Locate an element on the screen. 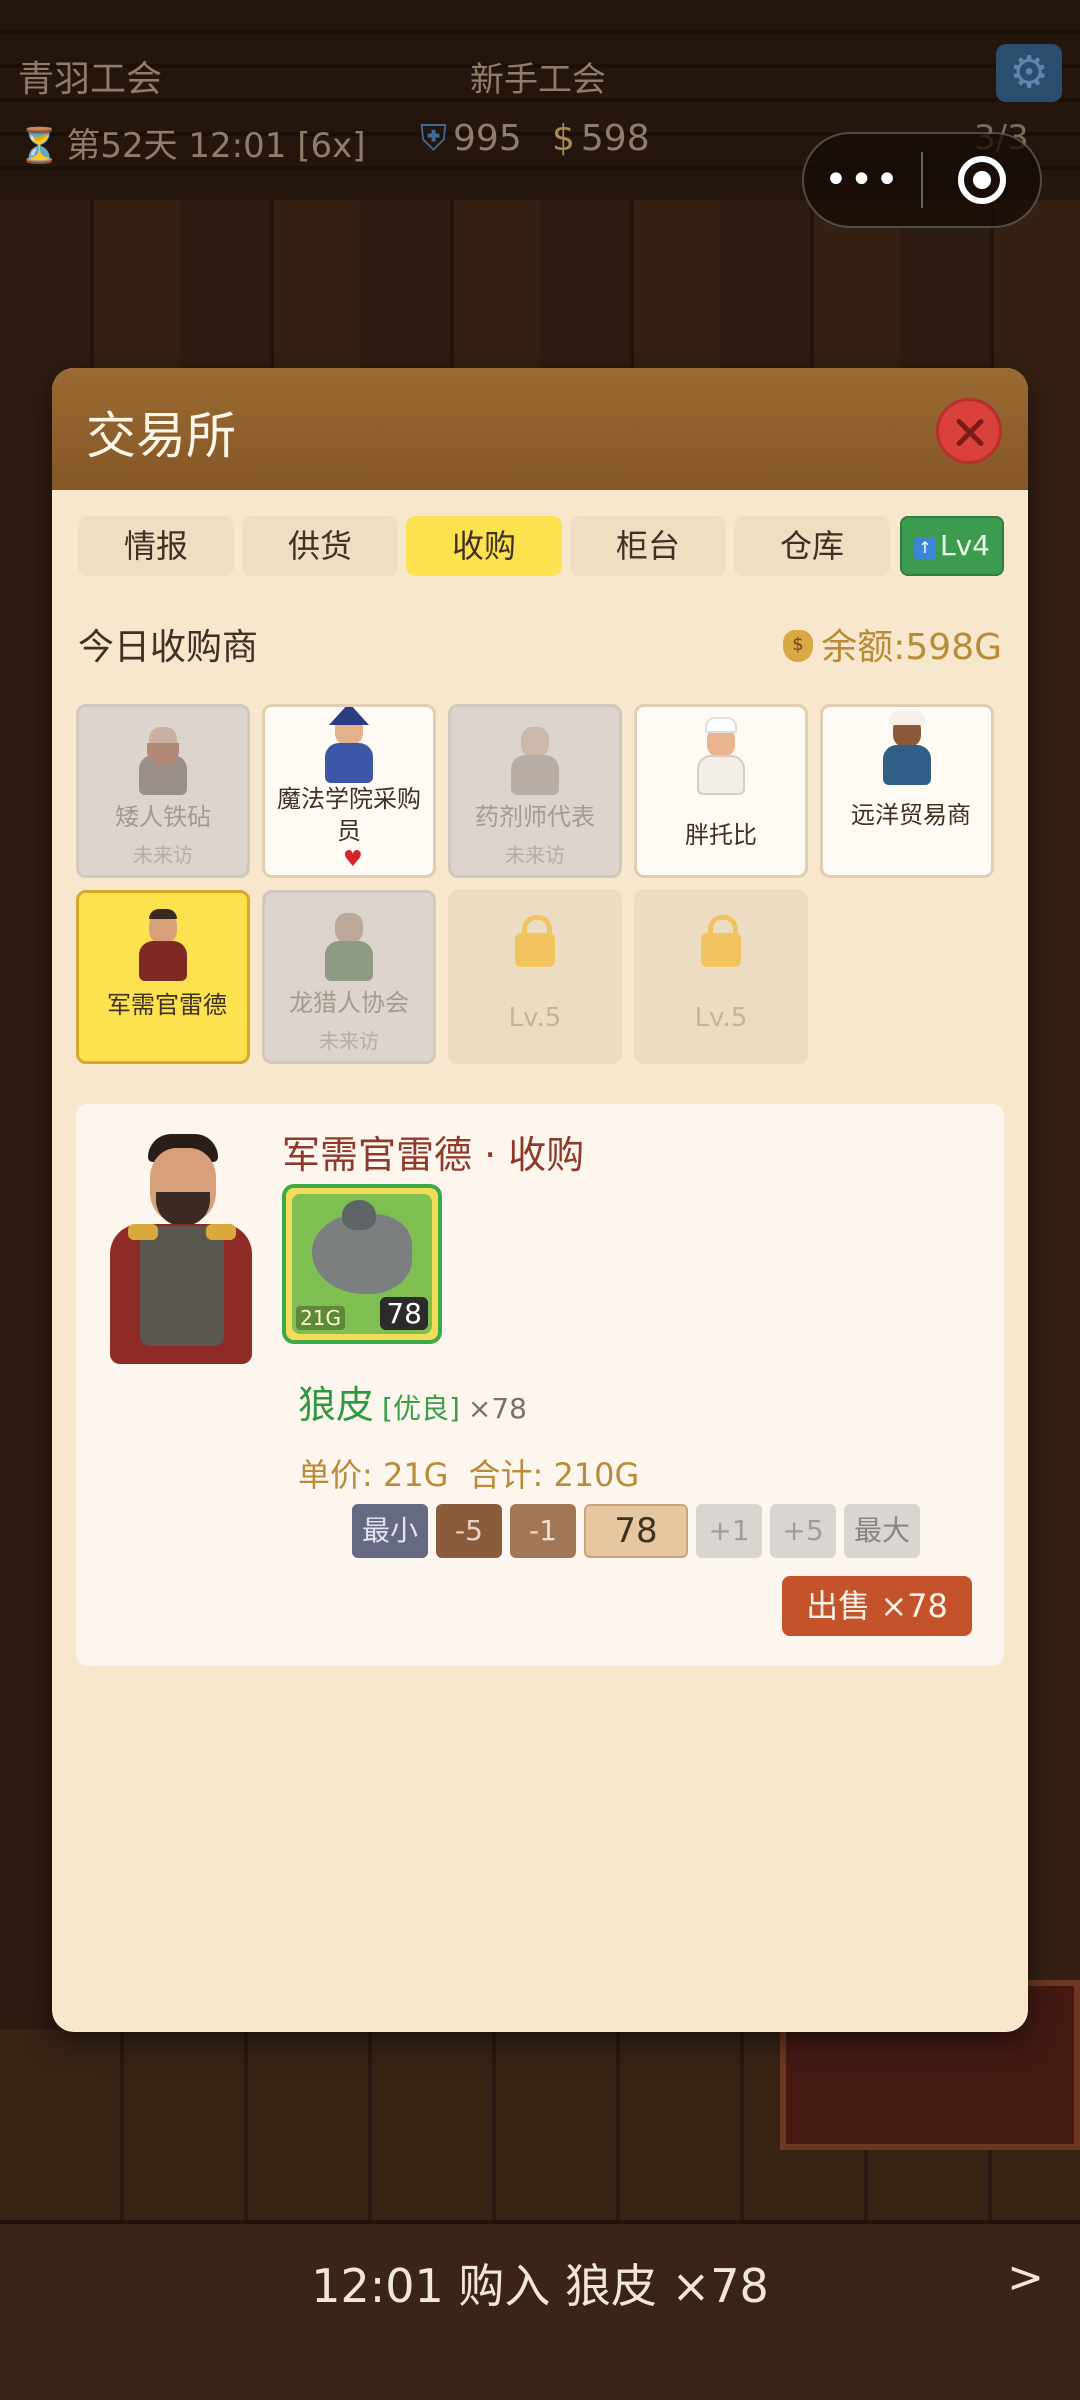 Image resolution: width=1080 pixels, height=2400 pixels. merchant-card-dwarf-anvil: 矮人铁砧 未来访 is located at coordinates (163, 791).